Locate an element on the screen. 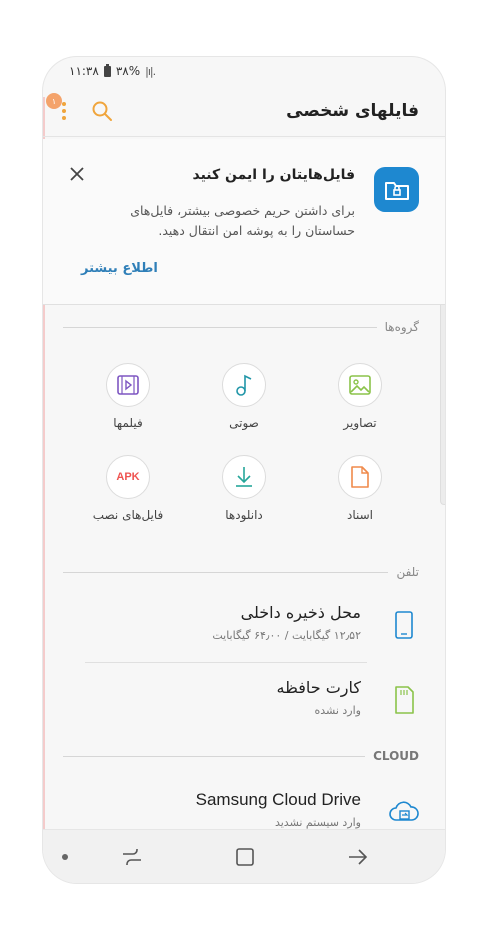 This screenshot has height=934, width=501. back-icon is located at coordinates (358, 857).